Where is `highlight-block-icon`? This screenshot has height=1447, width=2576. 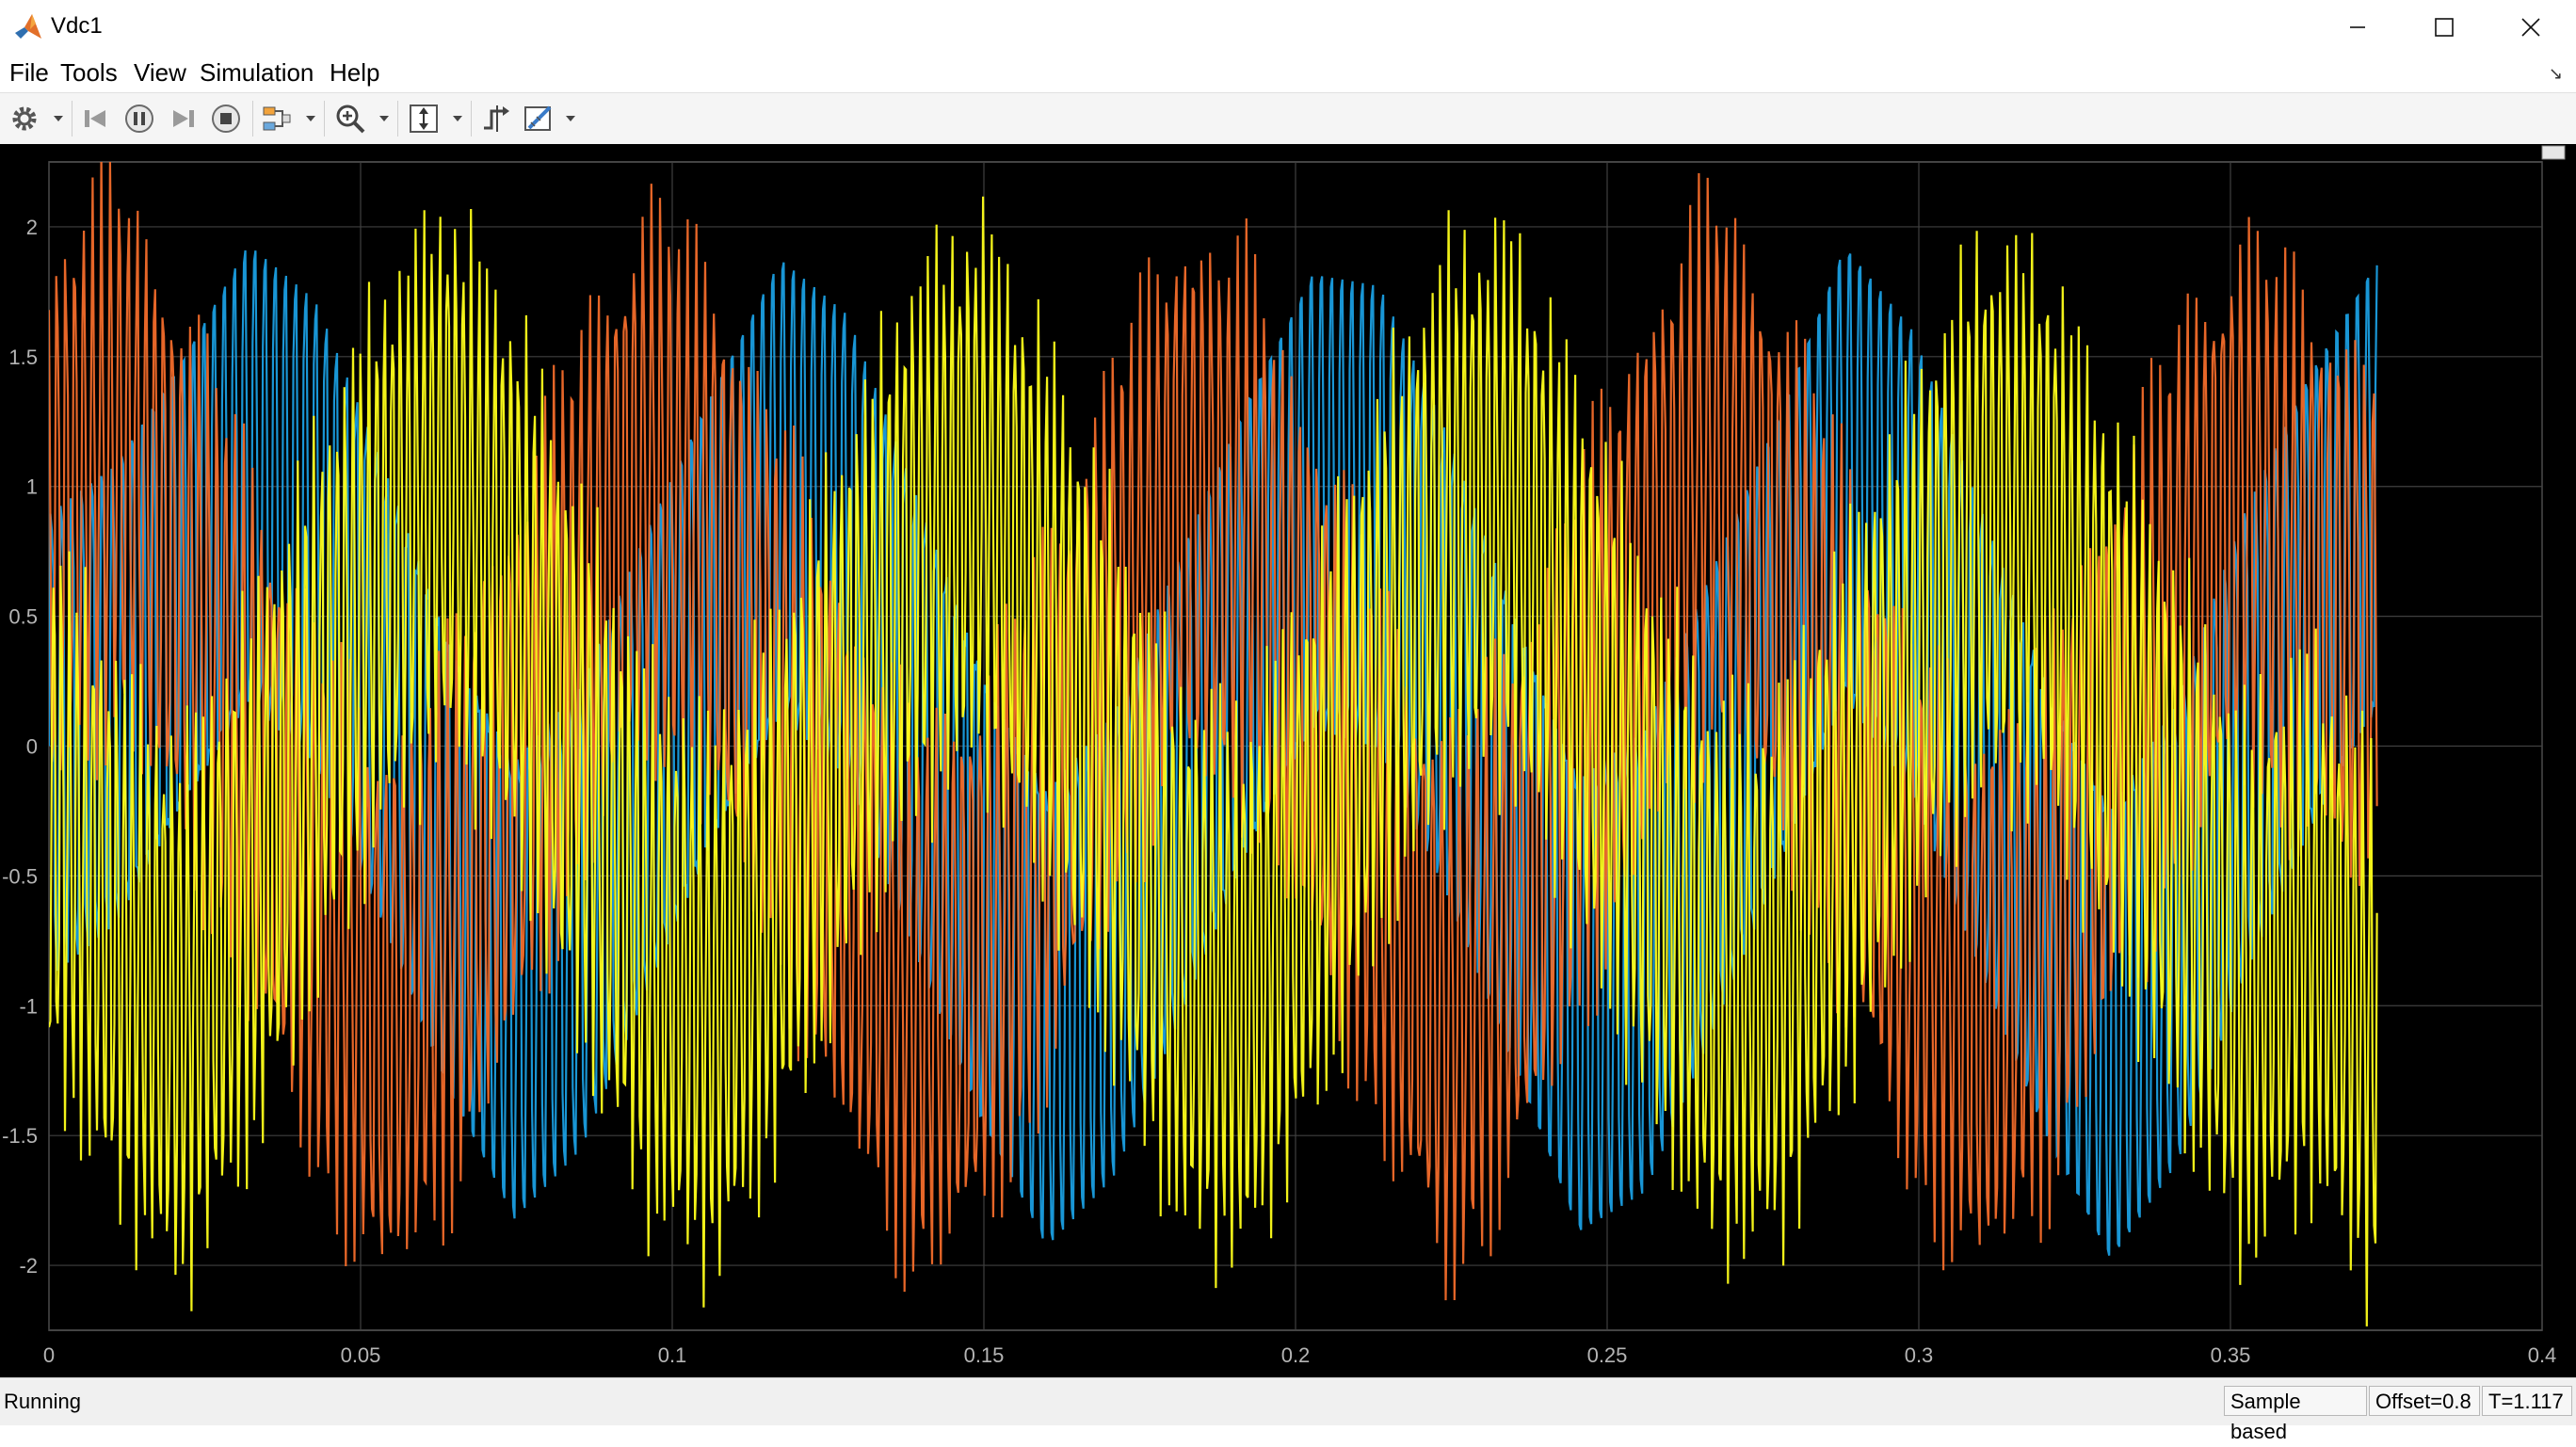
highlight-block-icon is located at coordinates (277, 119).